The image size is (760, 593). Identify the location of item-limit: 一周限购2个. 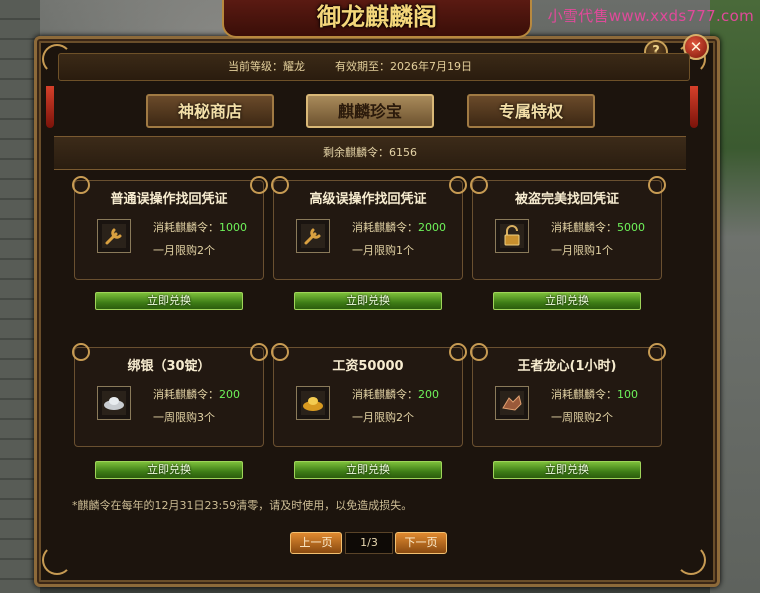
(582, 417).